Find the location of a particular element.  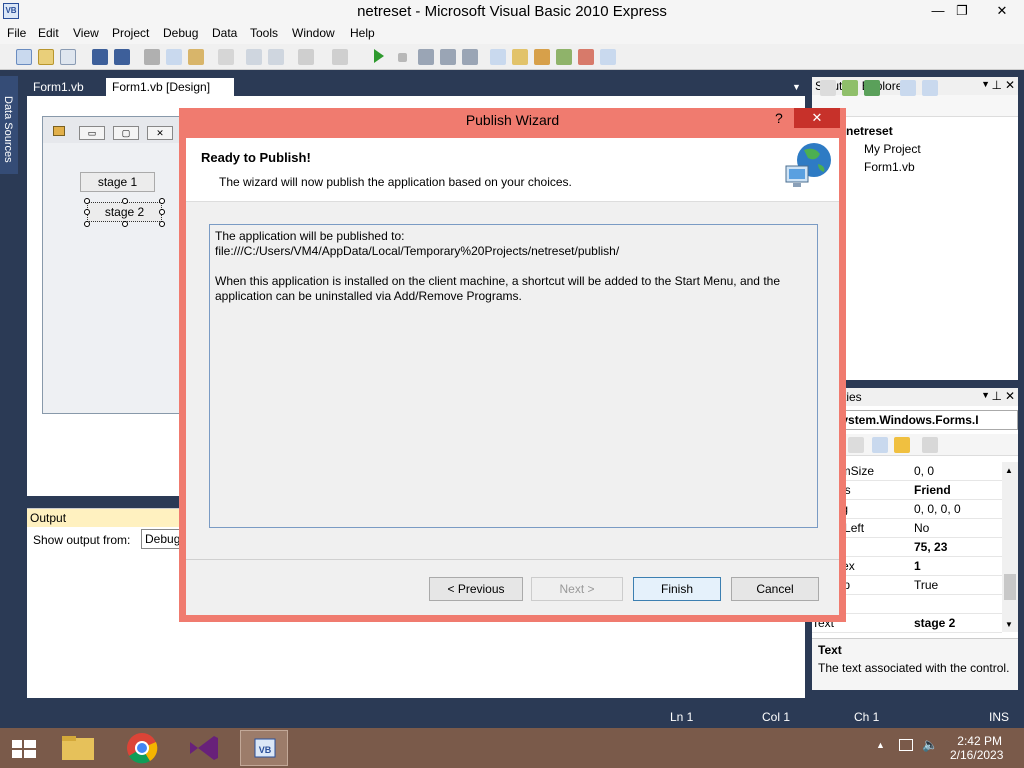

tree-item-form1: Form1.vb is located at coordinates (889, 167).